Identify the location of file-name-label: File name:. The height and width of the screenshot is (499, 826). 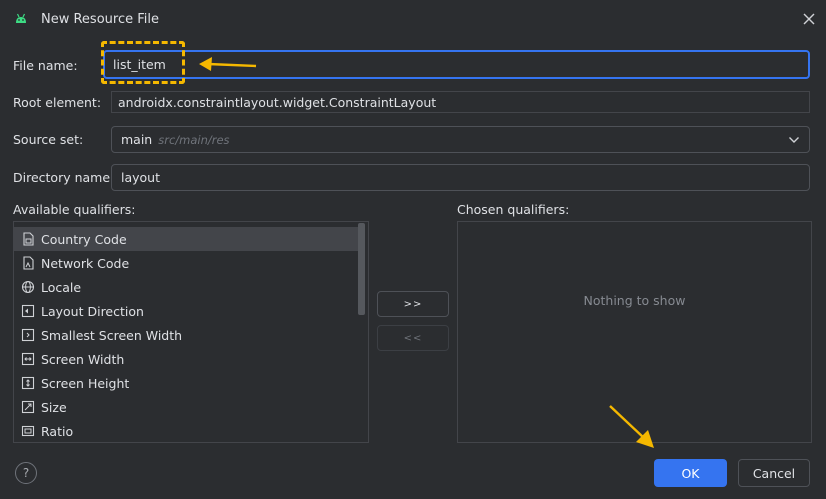
(45, 65).